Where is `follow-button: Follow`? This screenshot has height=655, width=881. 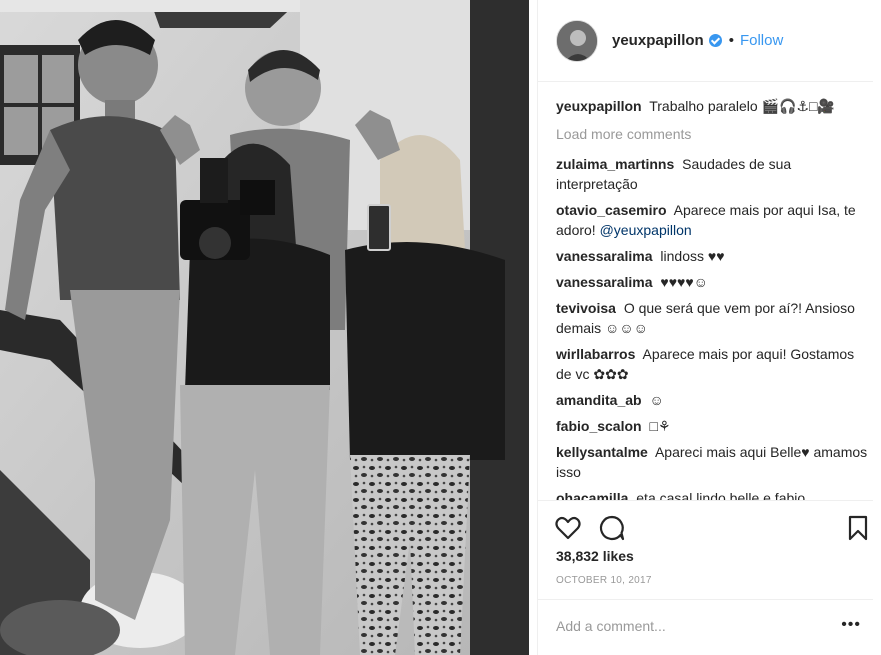
follow-button: Follow is located at coordinates (761, 40).